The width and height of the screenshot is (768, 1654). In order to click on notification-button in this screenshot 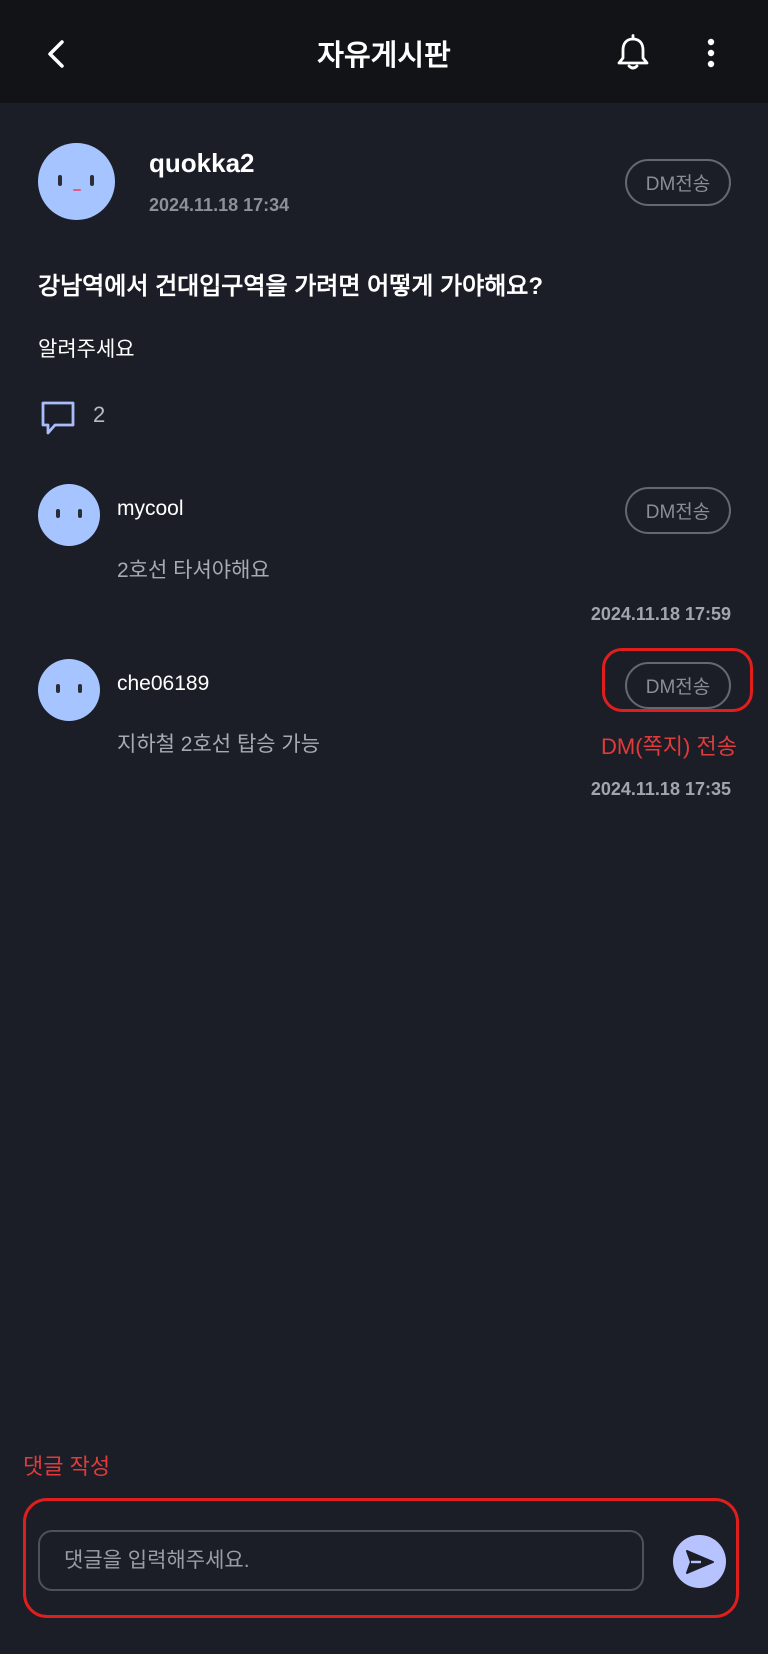, I will do `click(633, 53)`.